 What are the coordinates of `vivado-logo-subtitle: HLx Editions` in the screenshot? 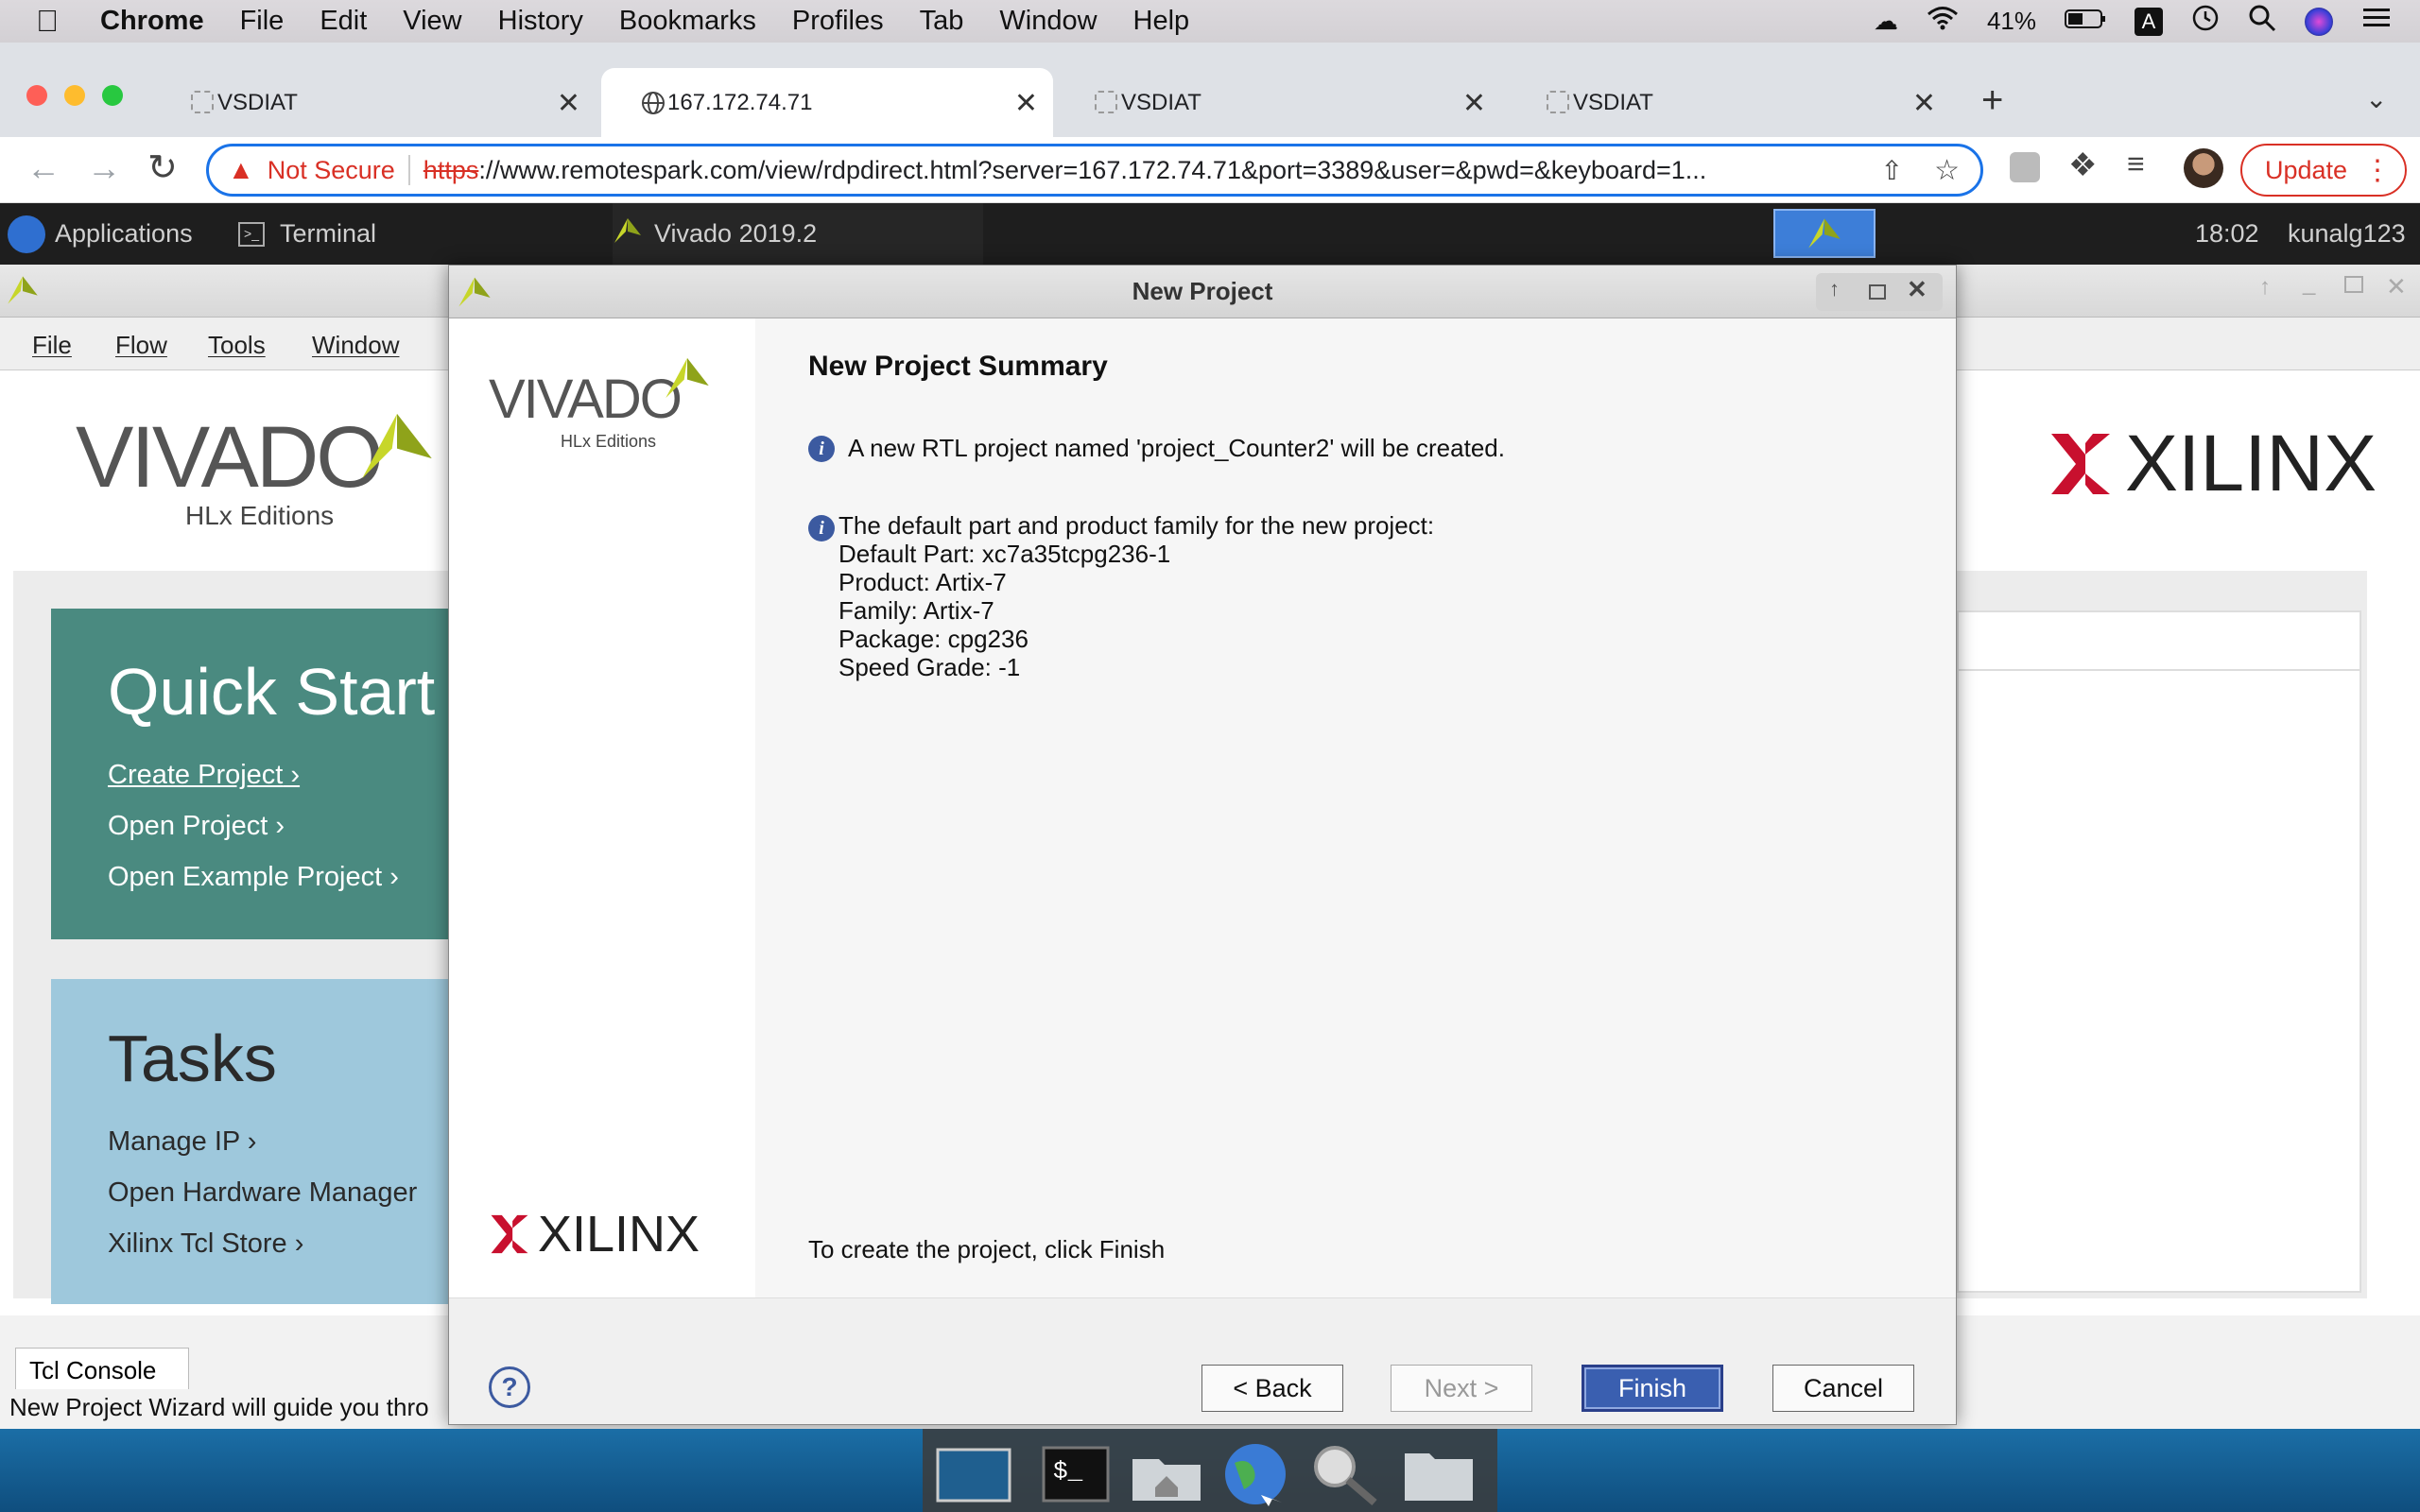 It's located at (260, 515).